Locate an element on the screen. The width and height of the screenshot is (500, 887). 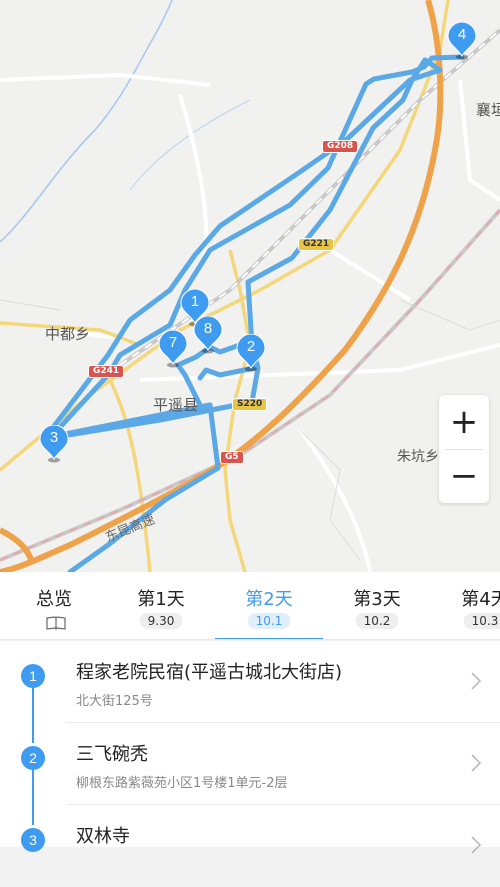
road-shield-s220: S220 is located at coordinates (250, 404).